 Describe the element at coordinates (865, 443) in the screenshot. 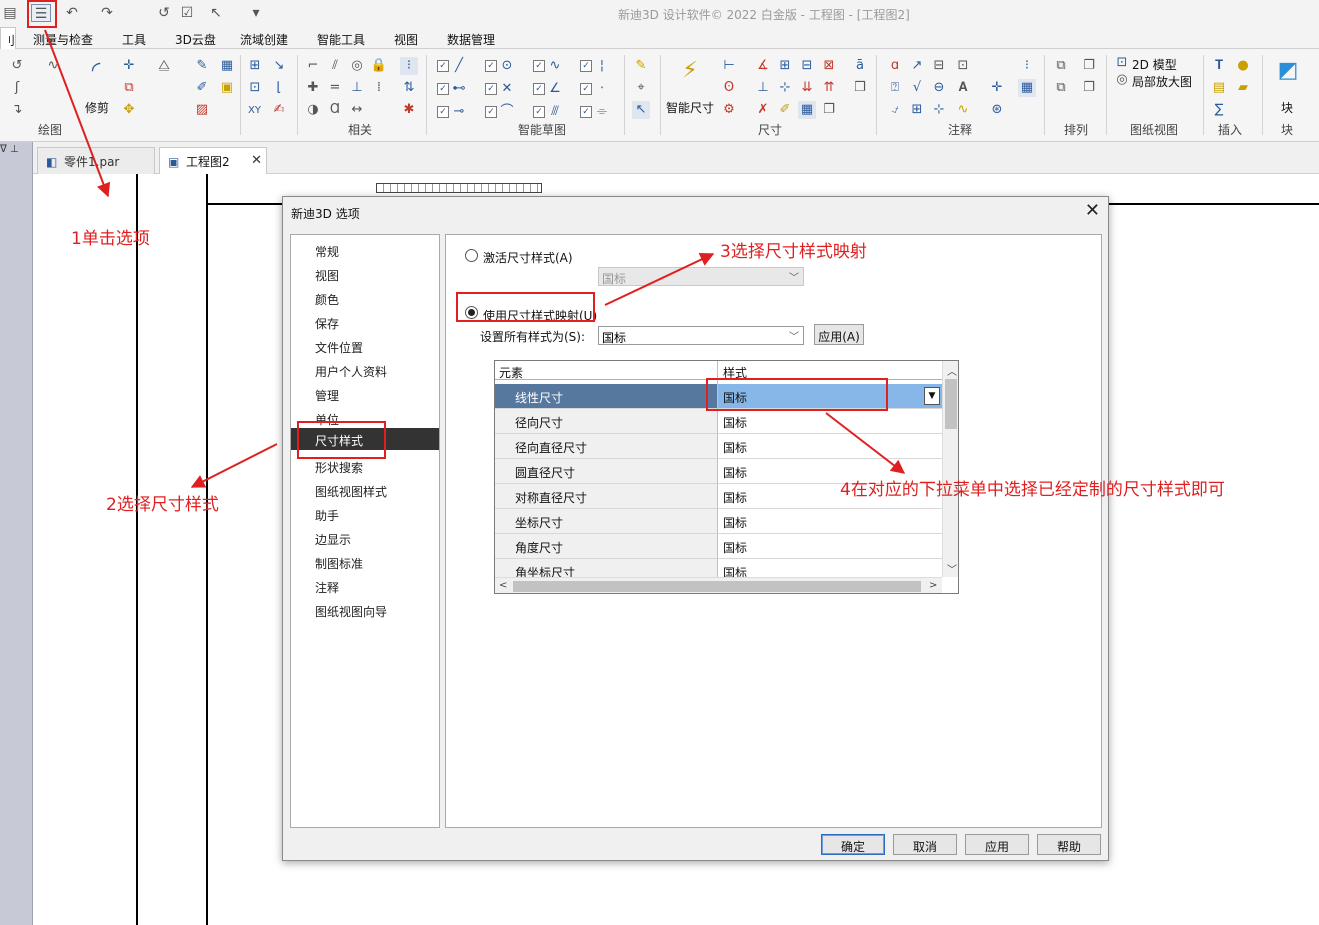

I see `arrow-step4` at that location.